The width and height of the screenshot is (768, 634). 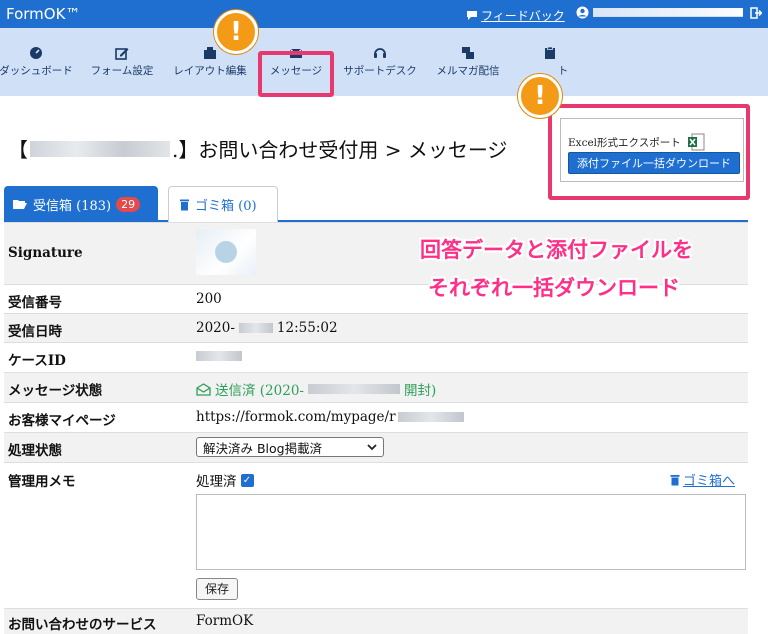 What do you see at coordinates (523, 15) in the screenshot?
I see `feedback-label: フィードバック` at bounding box center [523, 15].